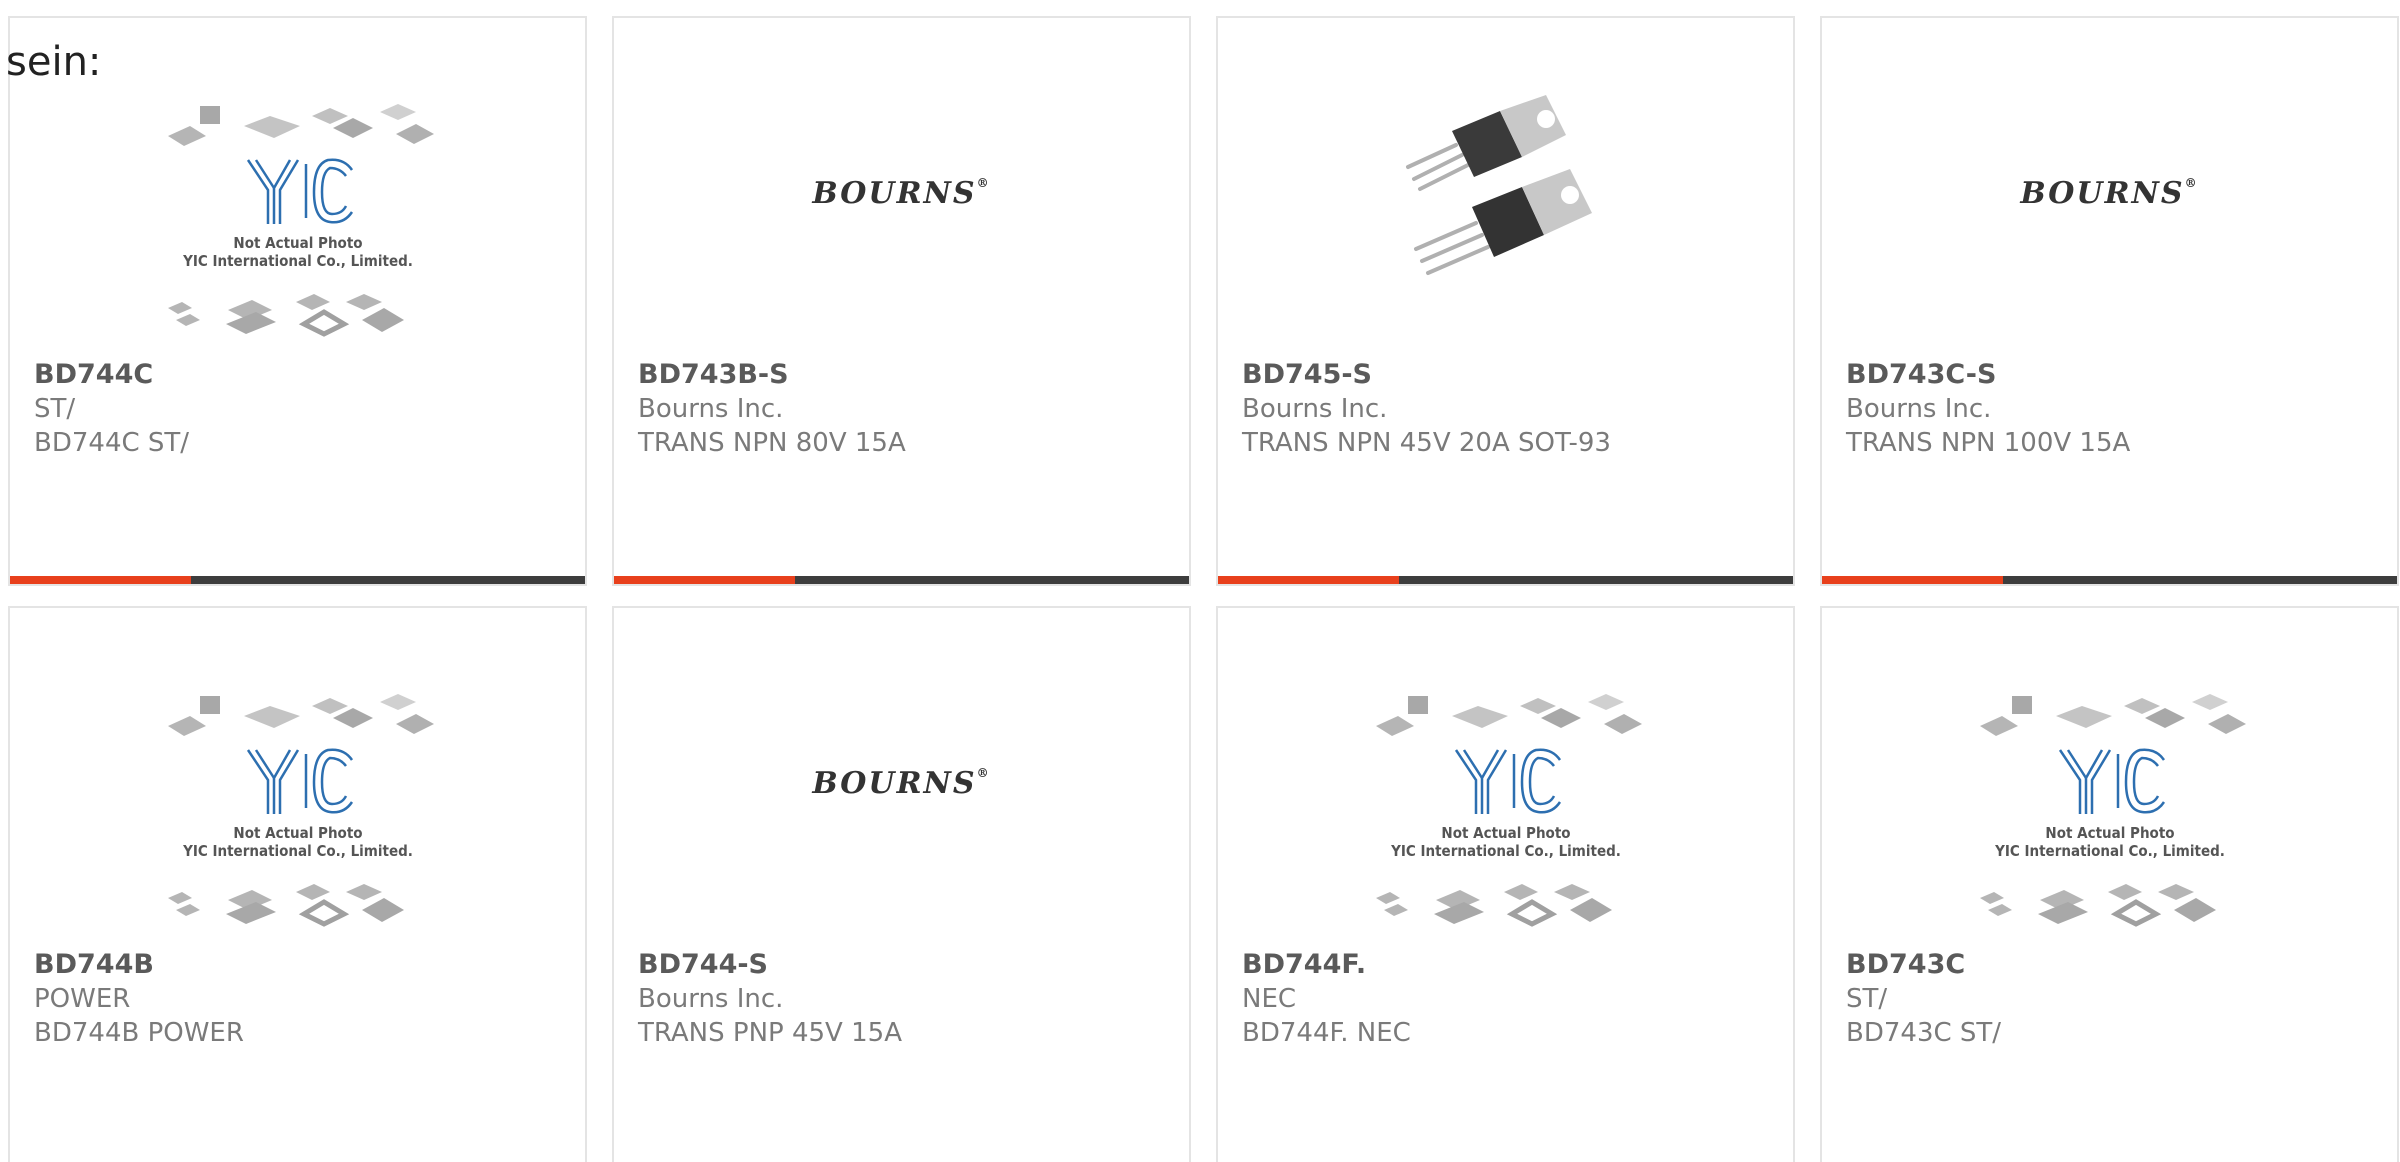 Image resolution: width=2400 pixels, height=1162 pixels. Describe the element at coordinates (1924, 1033) in the screenshot. I see `description: BD743C ST/` at that location.